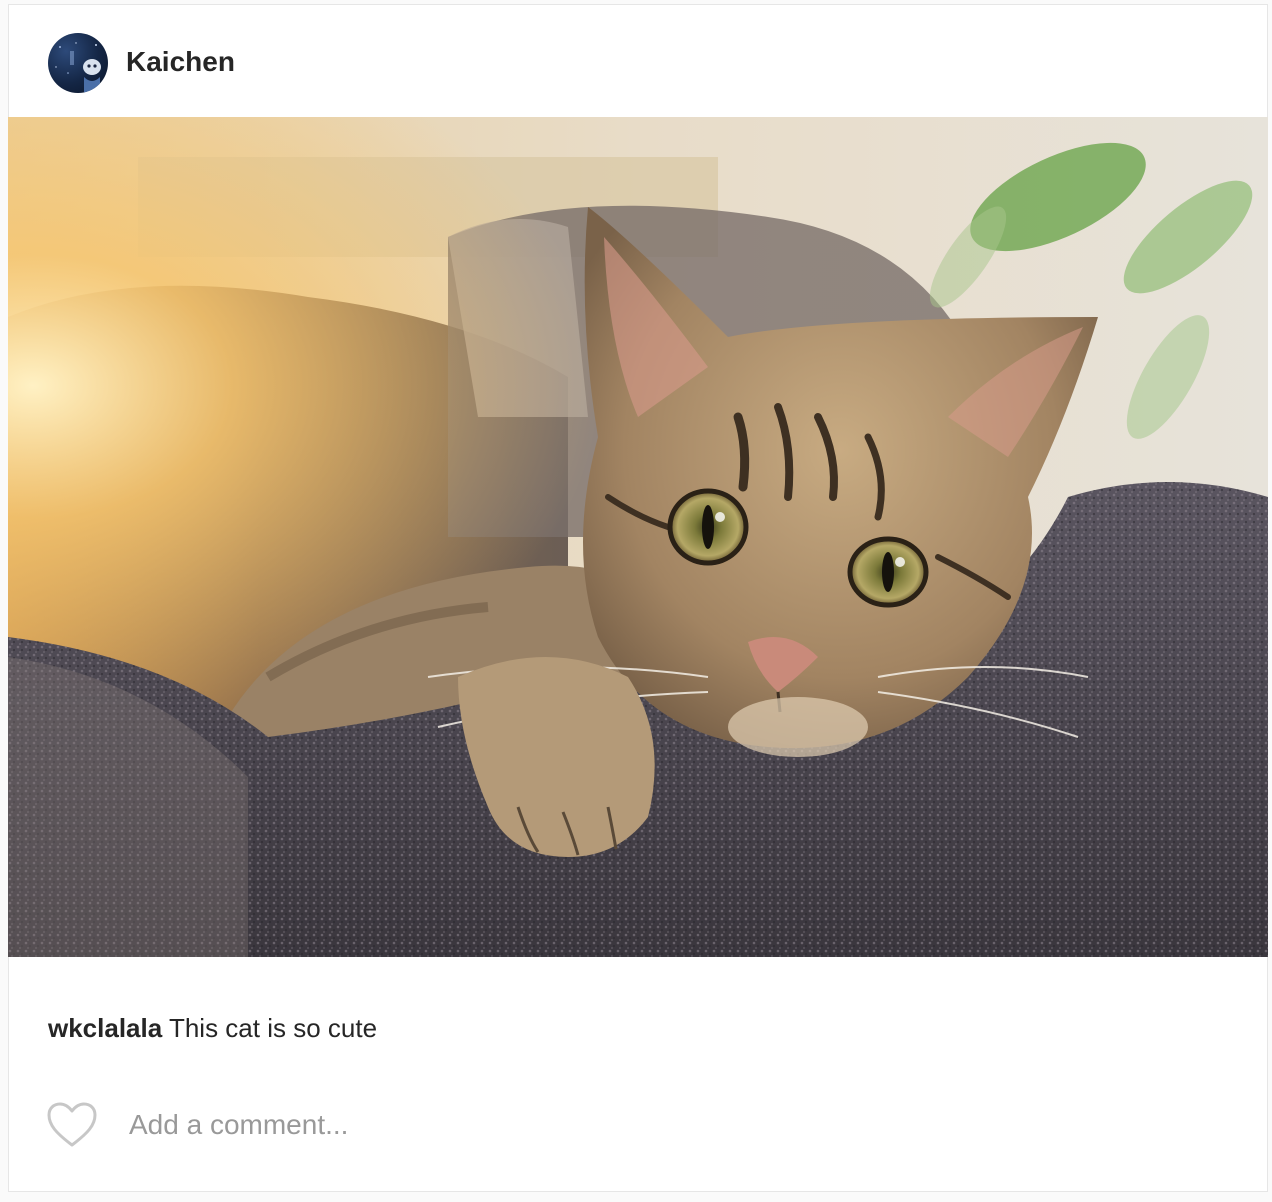 This screenshot has width=1272, height=1202. I want to click on post-author-name: Kaichen, so click(180, 62).